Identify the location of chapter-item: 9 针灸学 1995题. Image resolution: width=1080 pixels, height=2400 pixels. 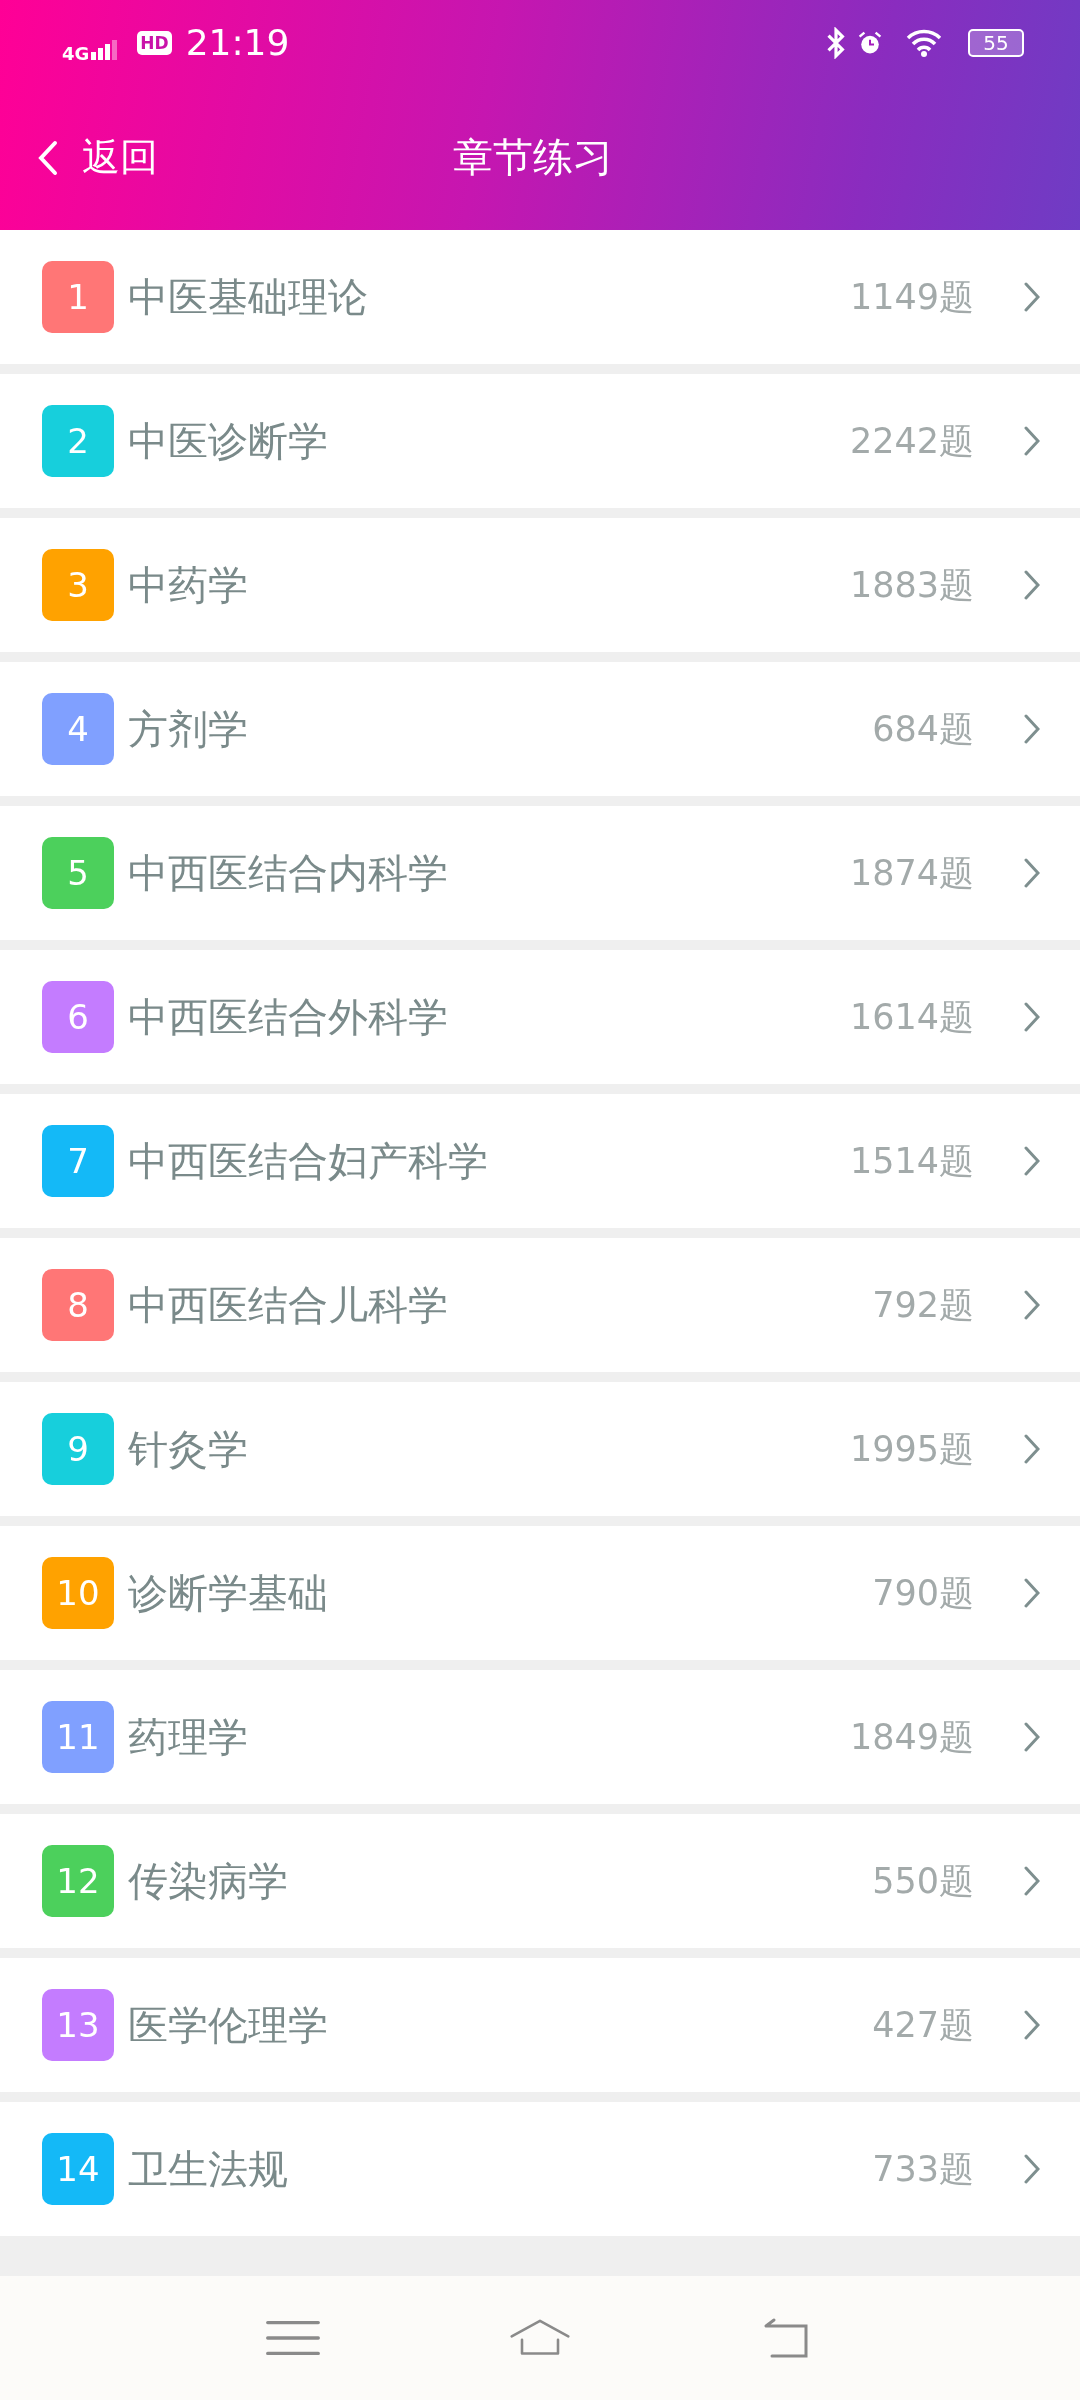
(540, 1449).